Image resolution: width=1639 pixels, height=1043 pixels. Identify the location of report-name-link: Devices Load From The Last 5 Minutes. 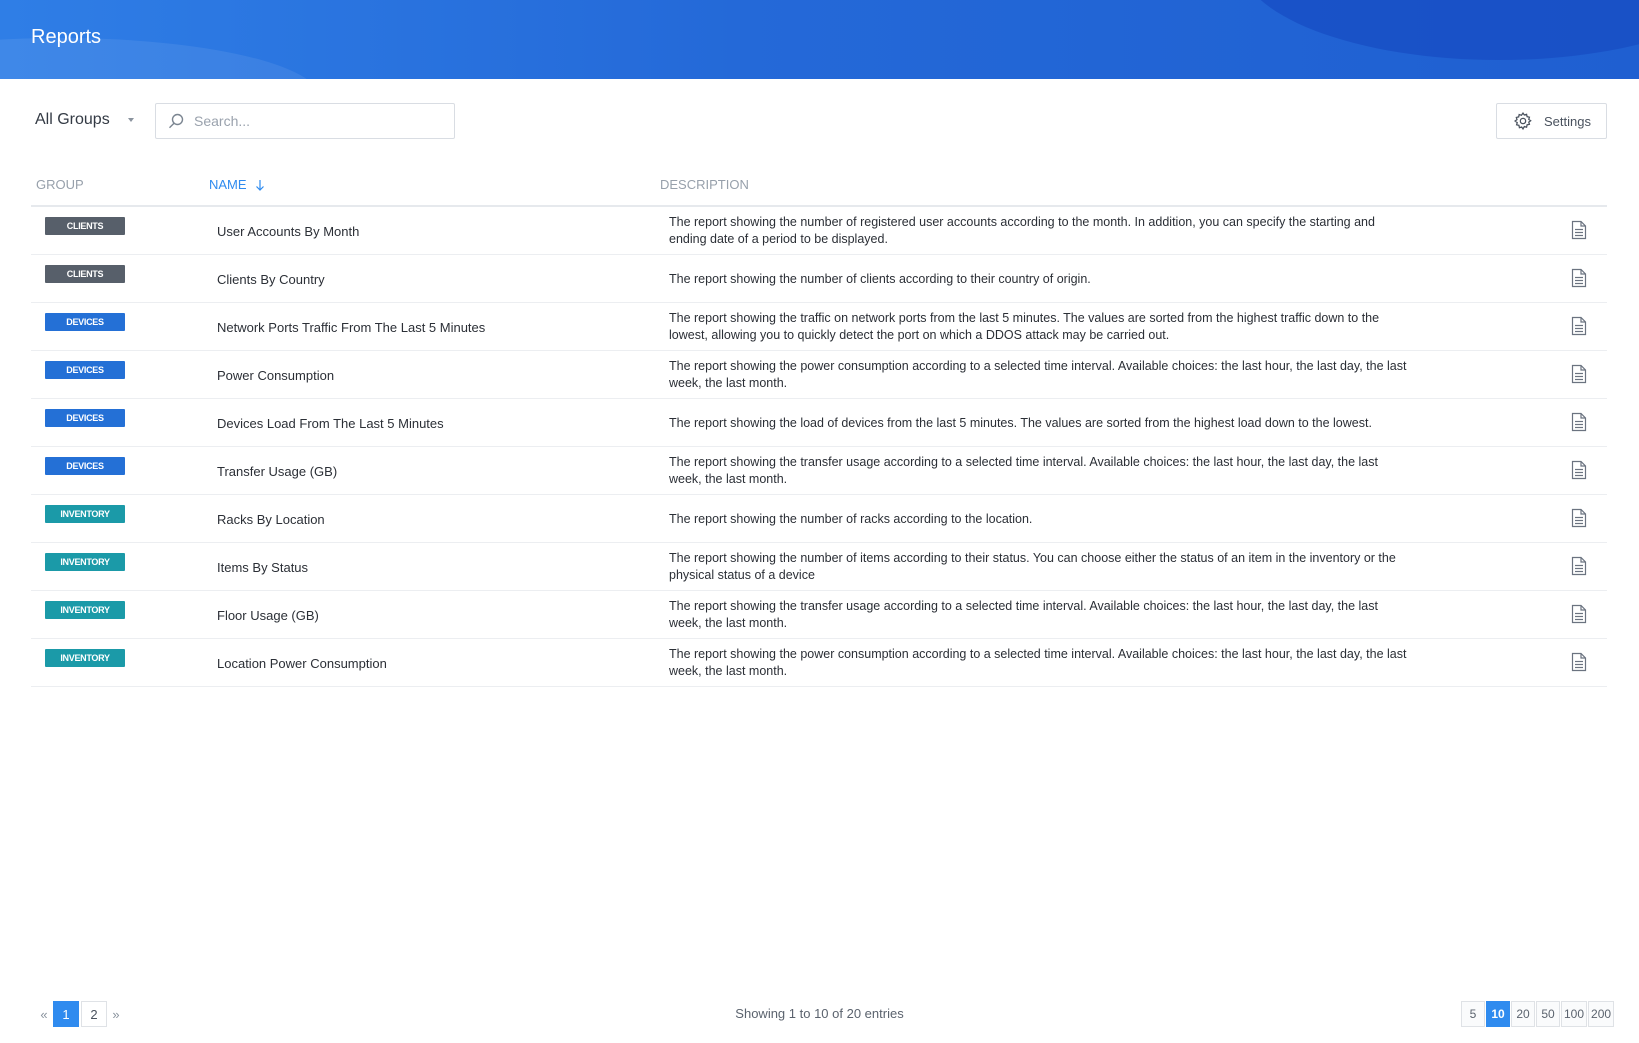
(330, 423).